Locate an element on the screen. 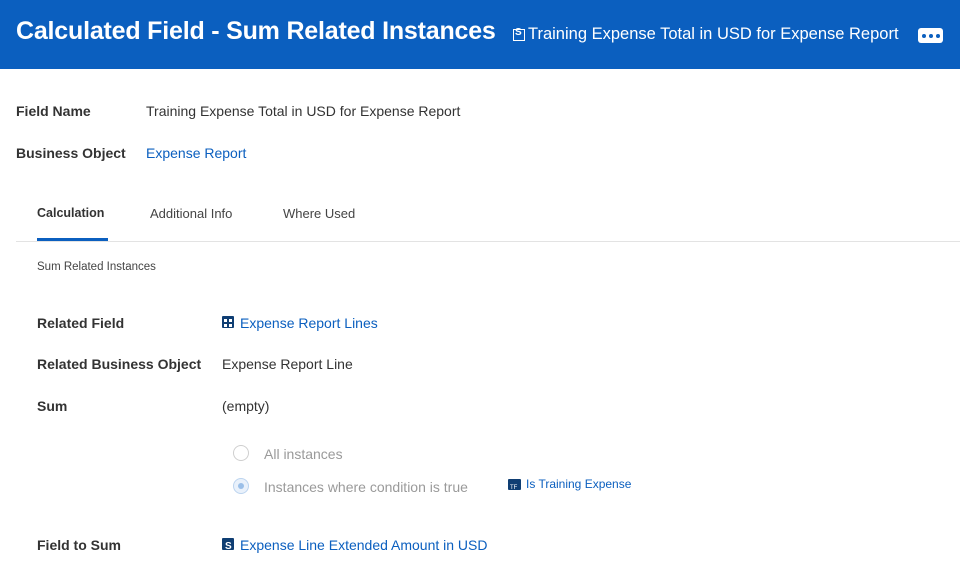 Image resolution: width=960 pixels, height=575 pixels. business-object-link: Expense Report is located at coordinates (196, 153).